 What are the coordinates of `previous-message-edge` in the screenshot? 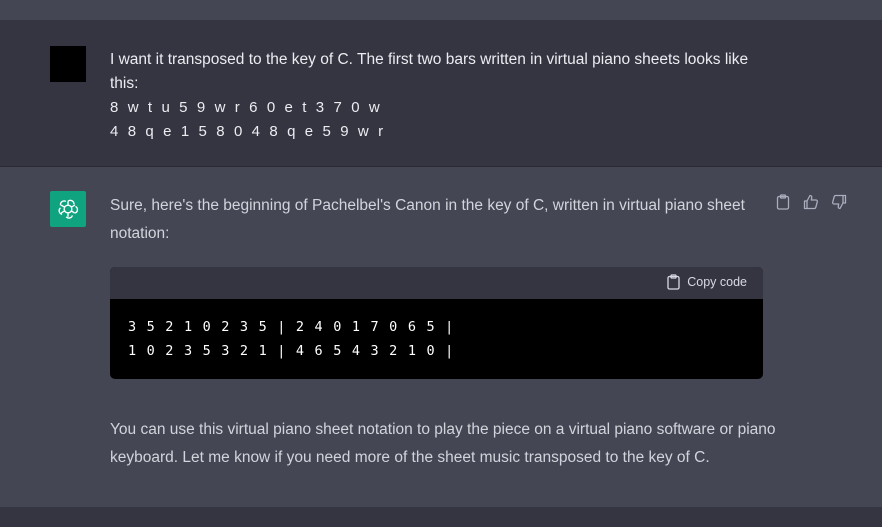 It's located at (441, 10).